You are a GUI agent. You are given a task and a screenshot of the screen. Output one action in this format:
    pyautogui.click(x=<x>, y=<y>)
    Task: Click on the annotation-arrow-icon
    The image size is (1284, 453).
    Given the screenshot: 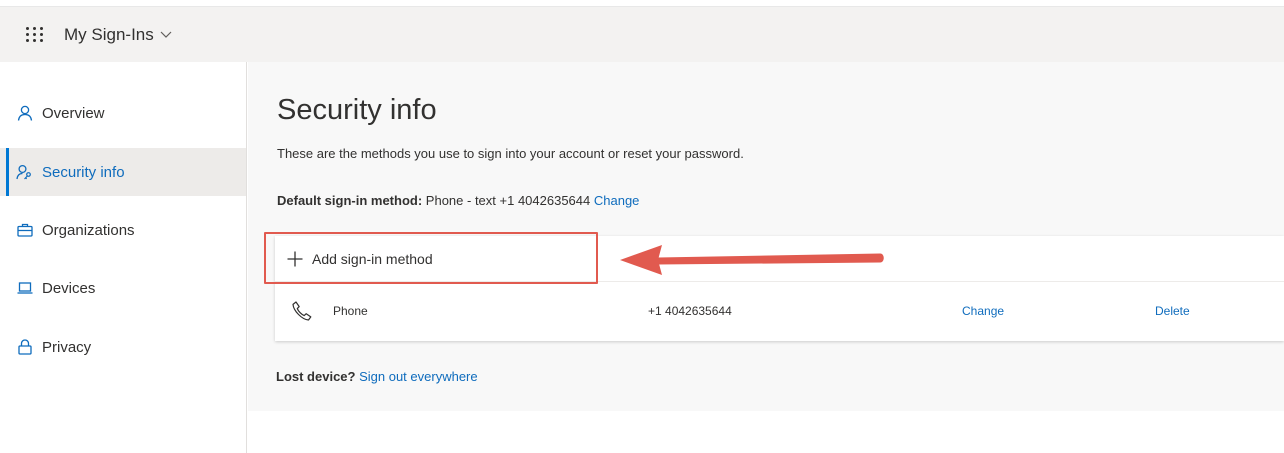 What is the action you would take?
    pyautogui.click(x=752, y=260)
    